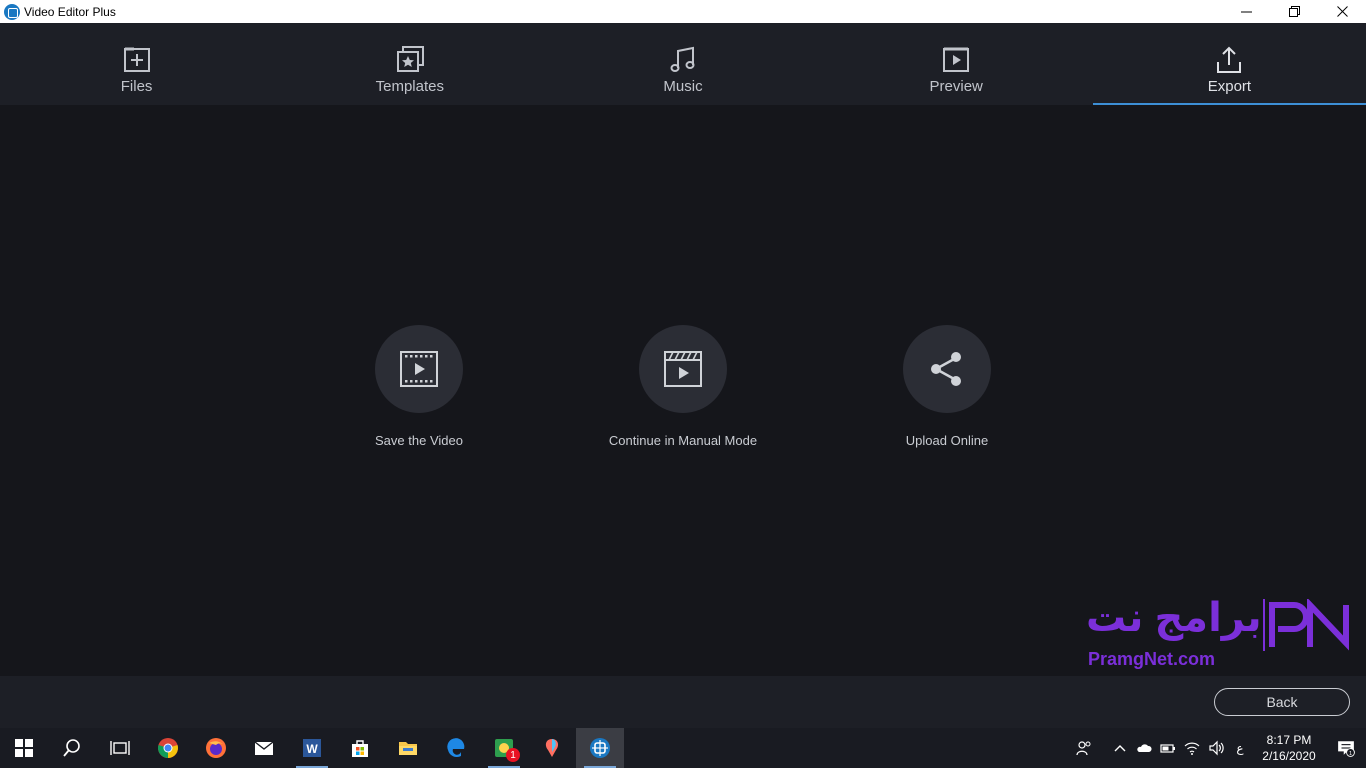  I want to click on tab-preview-label: Preview, so click(956, 86).